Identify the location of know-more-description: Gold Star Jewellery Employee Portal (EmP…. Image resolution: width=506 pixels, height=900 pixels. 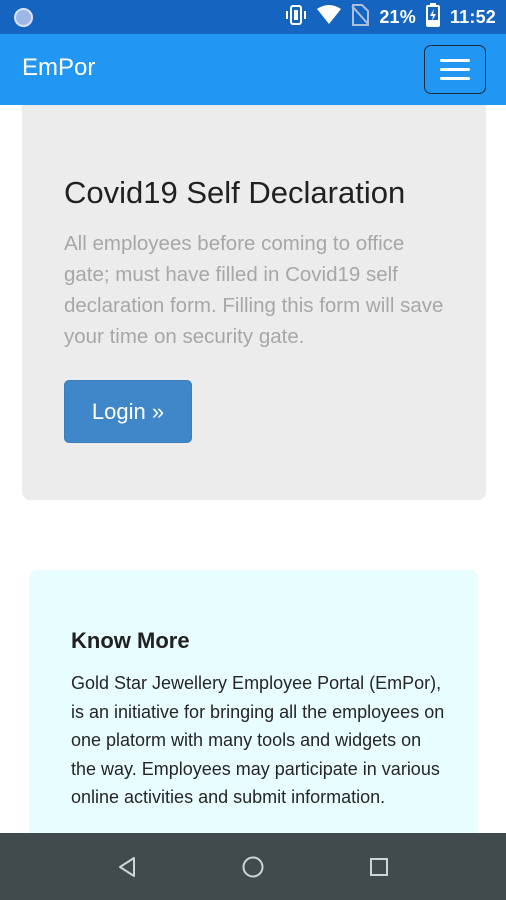
(258, 740).